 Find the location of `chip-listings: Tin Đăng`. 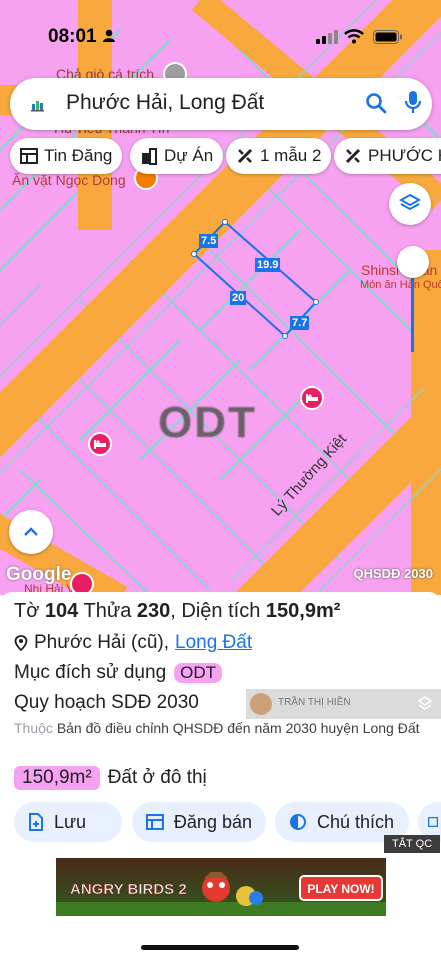

chip-listings: Tin Đăng is located at coordinates (66, 156).